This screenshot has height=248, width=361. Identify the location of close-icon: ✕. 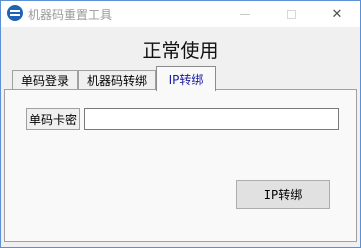
(337, 14).